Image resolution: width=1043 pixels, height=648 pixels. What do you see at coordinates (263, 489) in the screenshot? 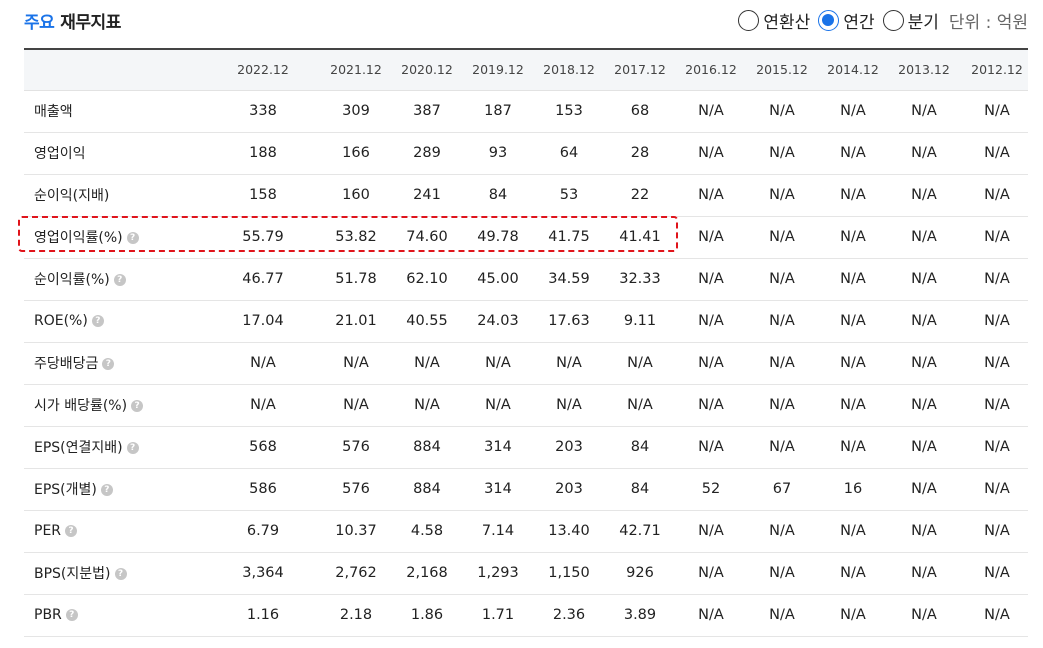
I see `value-cell: 586` at bounding box center [263, 489].